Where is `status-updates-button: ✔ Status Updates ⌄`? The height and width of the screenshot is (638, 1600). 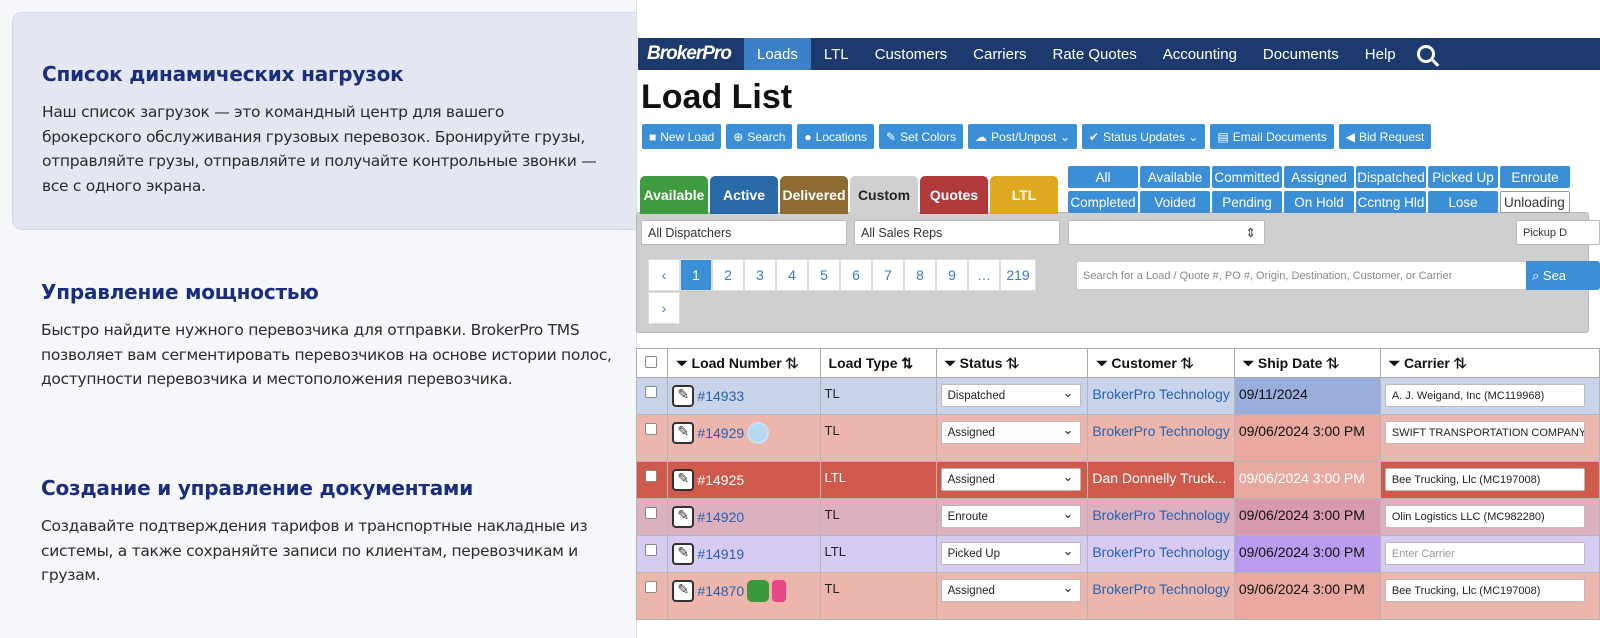 status-updates-button: ✔ Status Updates ⌄ is located at coordinates (1143, 136).